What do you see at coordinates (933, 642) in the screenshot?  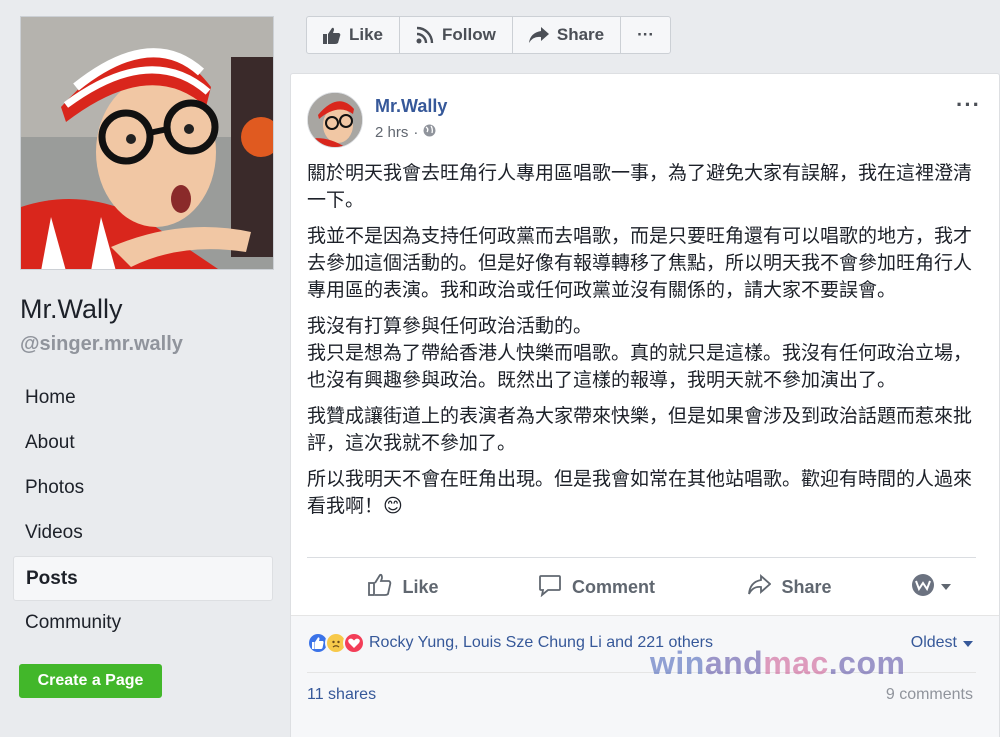 I see `comment-sort-label: Oldest` at bounding box center [933, 642].